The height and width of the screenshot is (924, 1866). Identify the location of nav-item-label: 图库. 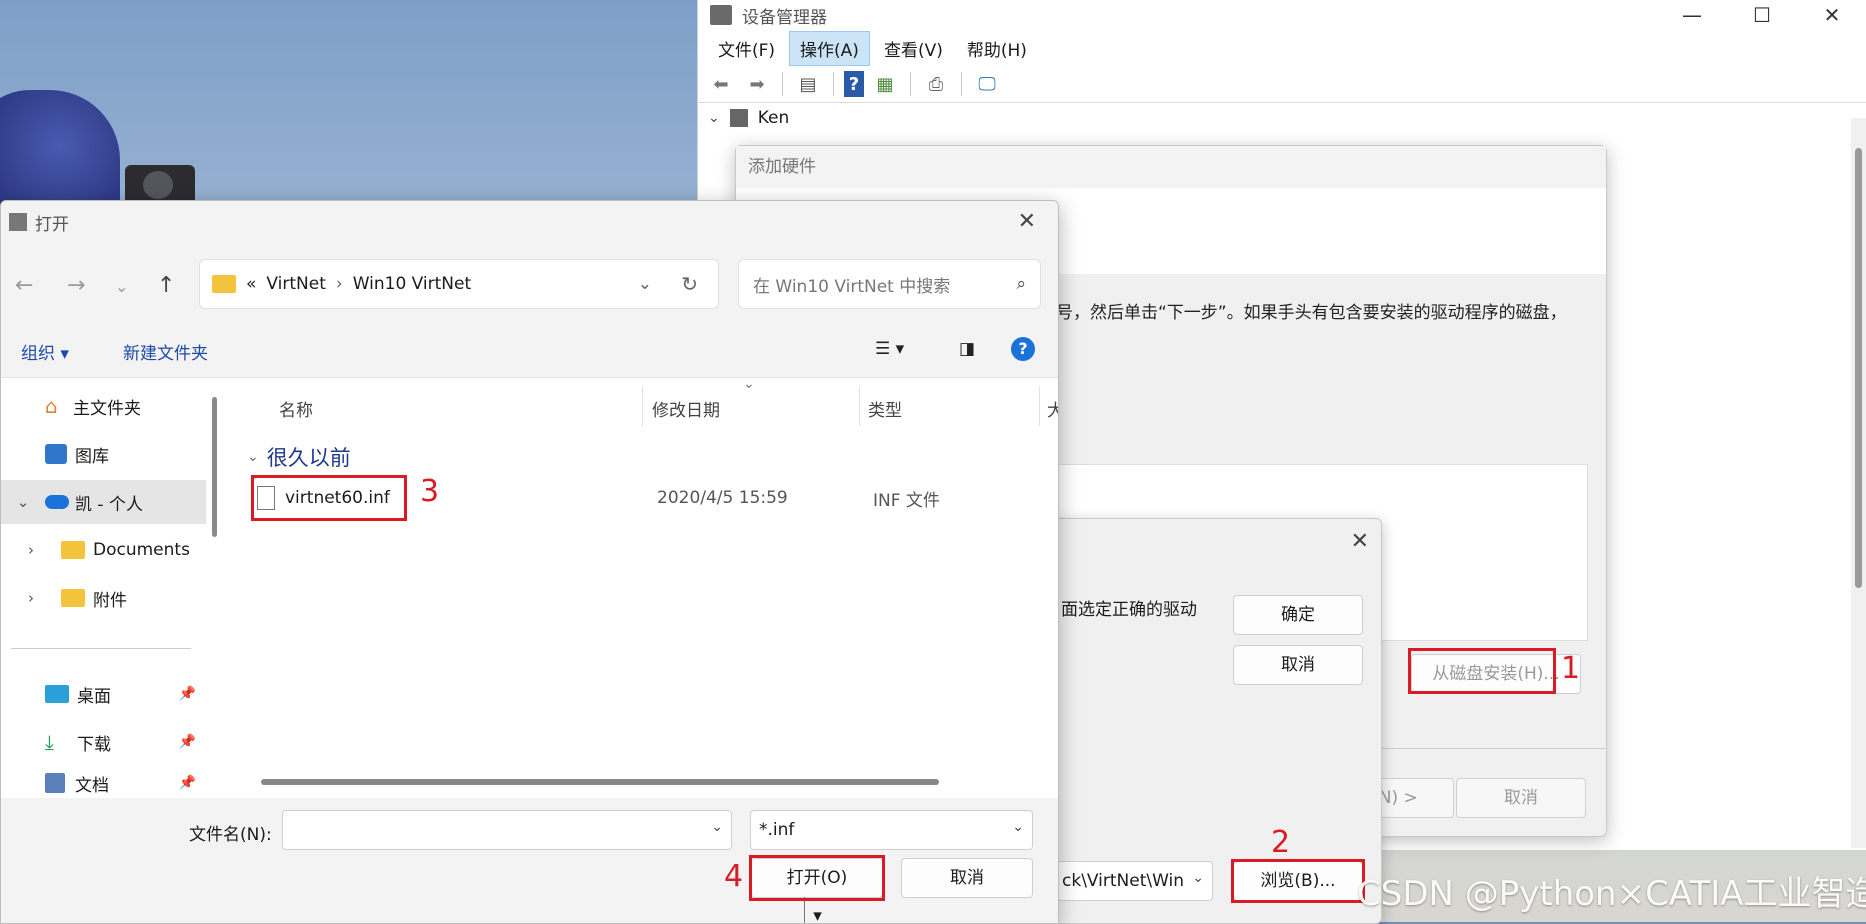
(92, 456).